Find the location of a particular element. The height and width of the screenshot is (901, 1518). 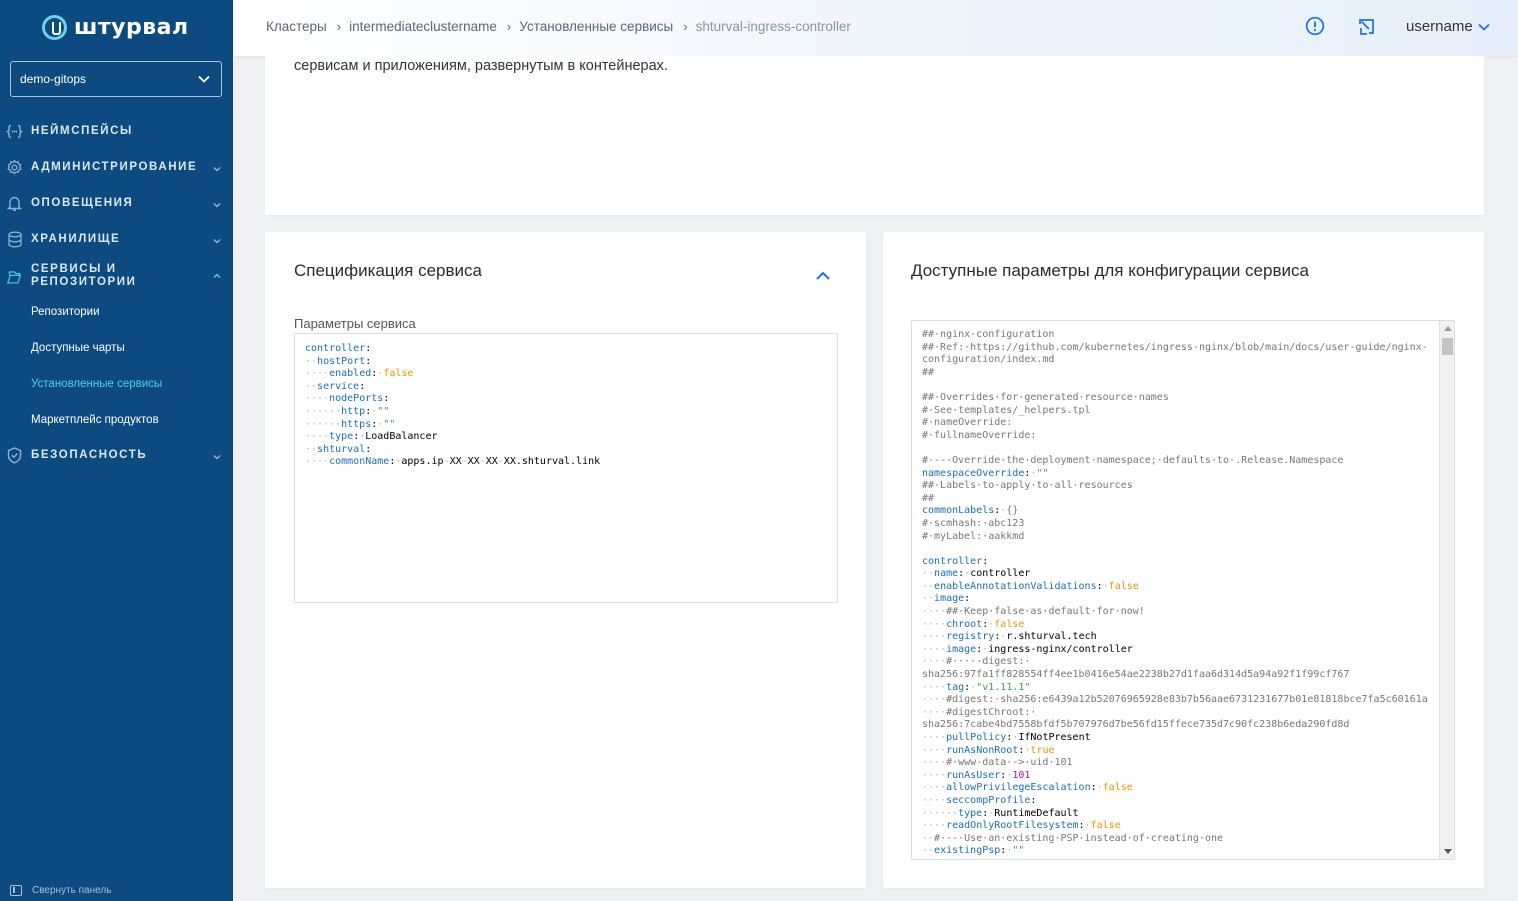

collapse-panel-button: Свернуть панель is located at coordinates (60, 890).